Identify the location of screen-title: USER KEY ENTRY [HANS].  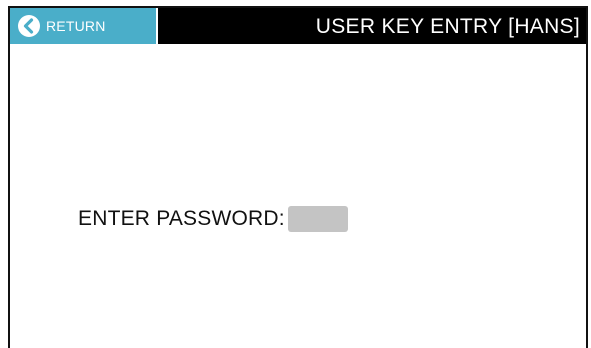
(447, 26).